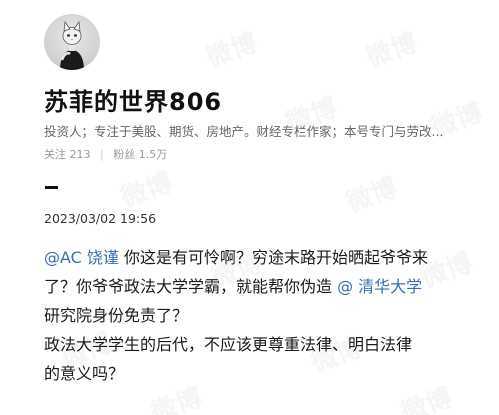 This screenshot has height=415, width=499. What do you see at coordinates (72, 45) in the screenshot?
I see `cat-avatar-icon` at bounding box center [72, 45].